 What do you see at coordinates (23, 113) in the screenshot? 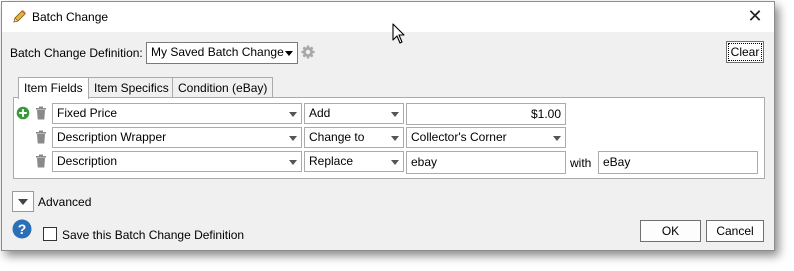
I see `add-row-icon` at bounding box center [23, 113].